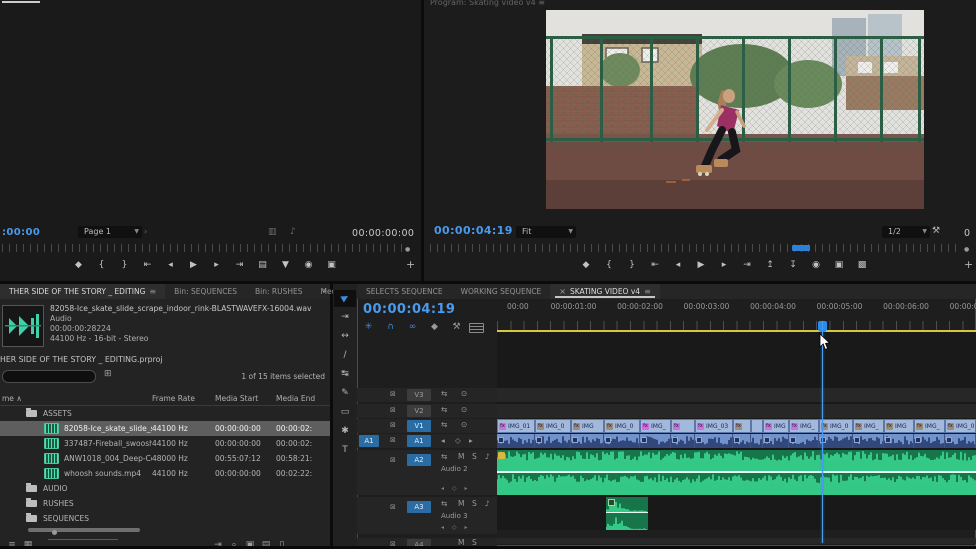 This screenshot has height=549, width=976. What do you see at coordinates (471, 440) in the screenshot?
I see `next-keyframe-icon: ▸` at bounding box center [471, 440].